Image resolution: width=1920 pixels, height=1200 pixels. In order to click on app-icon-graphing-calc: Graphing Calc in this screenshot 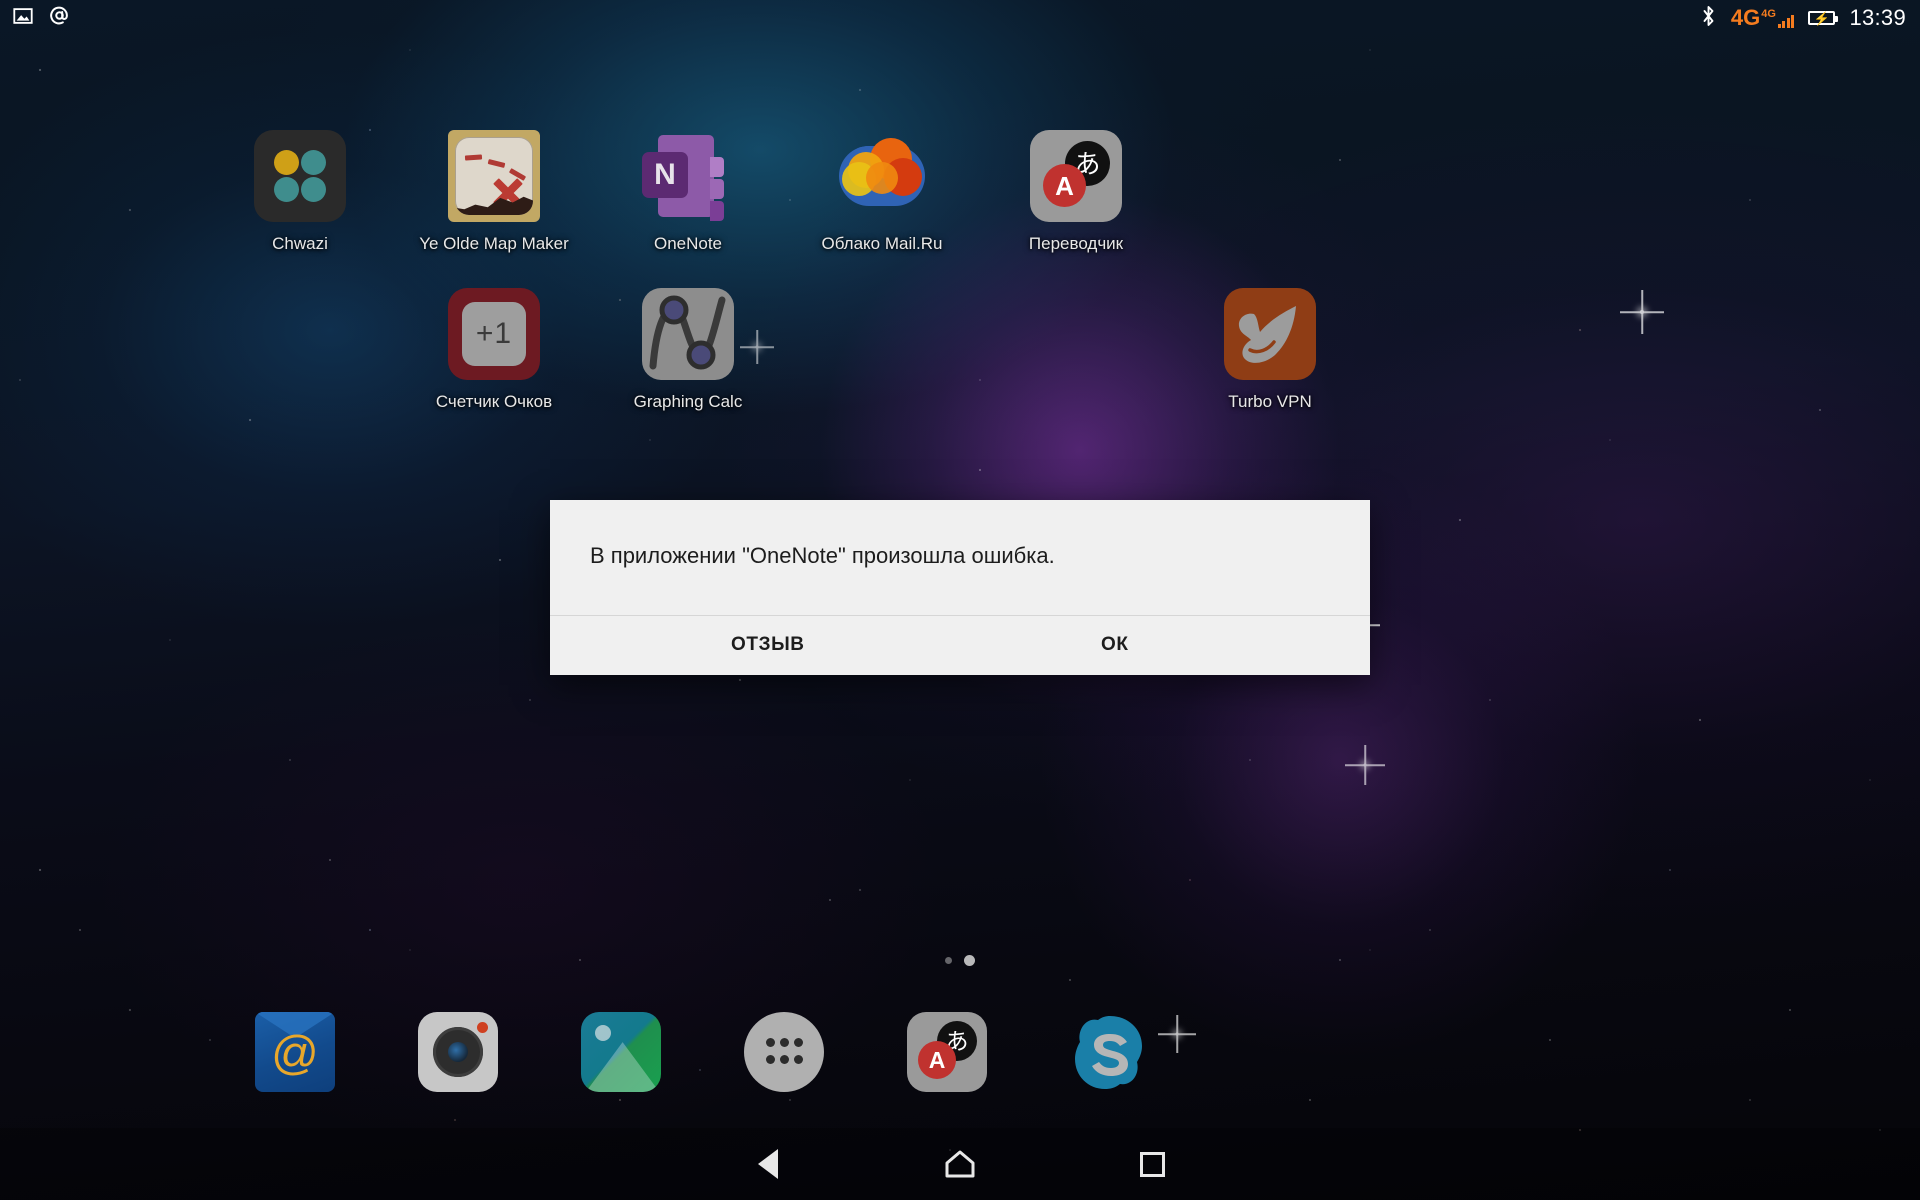, I will do `click(688, 350)`.